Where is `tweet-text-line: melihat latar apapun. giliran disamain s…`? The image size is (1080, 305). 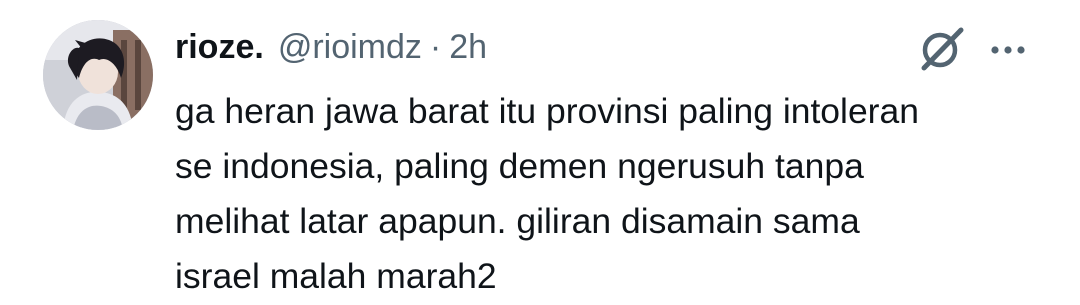
tweet-text-line: melihat latar apapun. giliran disamain s… is located at coordinates (517, 221).